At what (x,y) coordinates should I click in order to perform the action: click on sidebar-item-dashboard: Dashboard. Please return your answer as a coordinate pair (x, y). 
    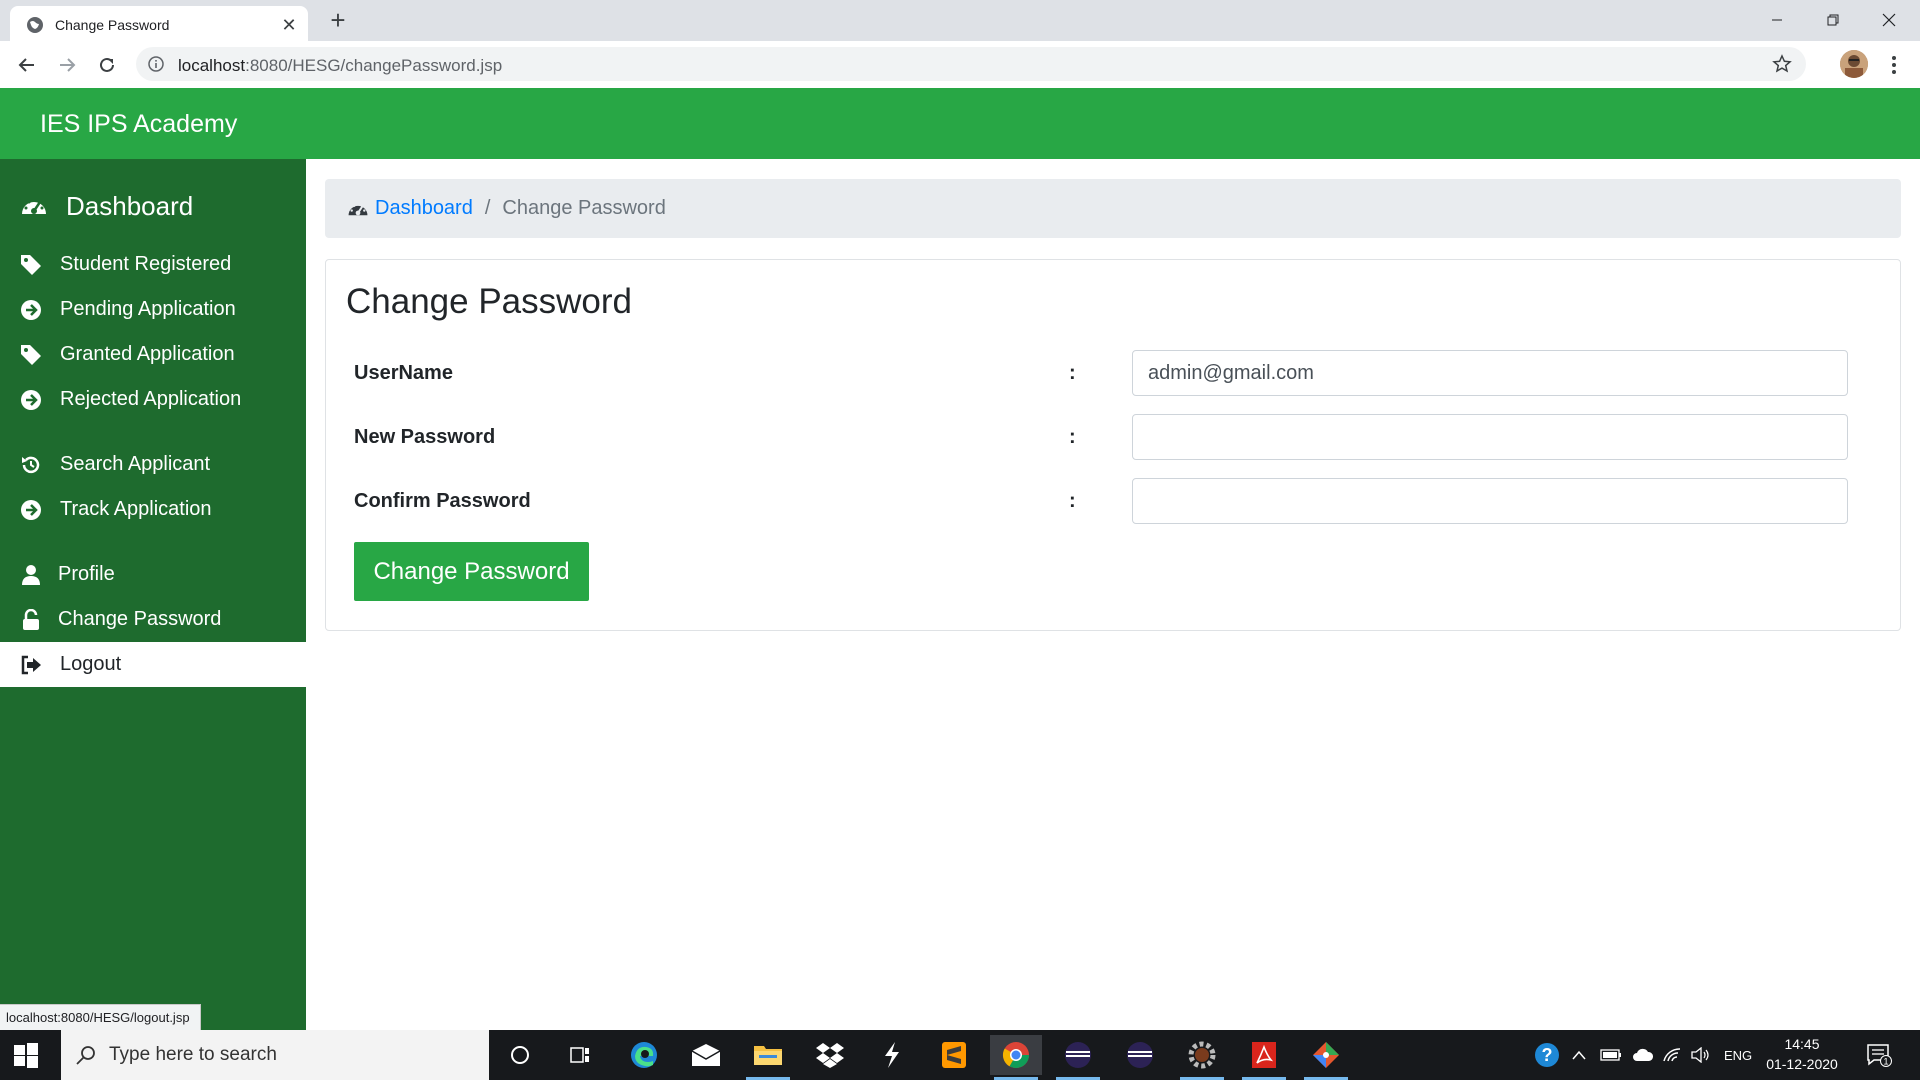
    Looking at the image, I should click on (153, 206).